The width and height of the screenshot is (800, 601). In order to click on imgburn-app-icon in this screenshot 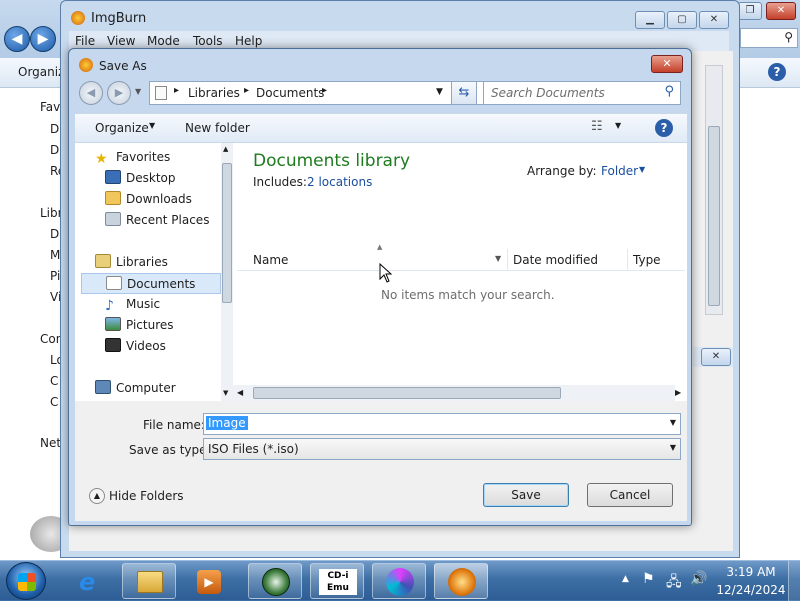, I will do `click(78, 18)`.